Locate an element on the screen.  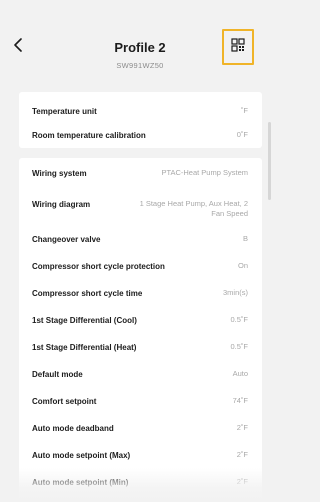
setting-value: 0˚F is located at coordinates (242, 134).